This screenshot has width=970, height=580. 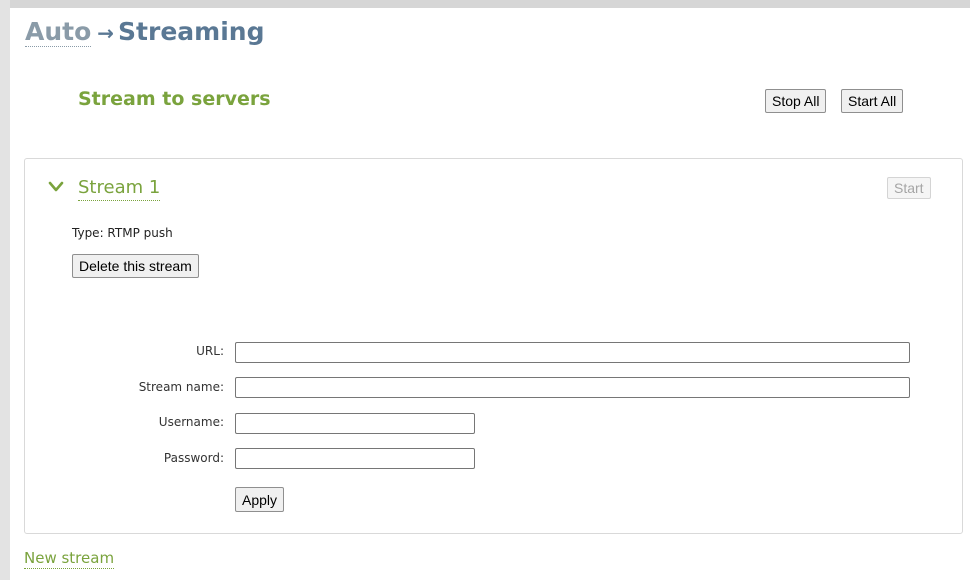 I want to click on stream-title-link: Stream 1, so click(x=119, y=188).